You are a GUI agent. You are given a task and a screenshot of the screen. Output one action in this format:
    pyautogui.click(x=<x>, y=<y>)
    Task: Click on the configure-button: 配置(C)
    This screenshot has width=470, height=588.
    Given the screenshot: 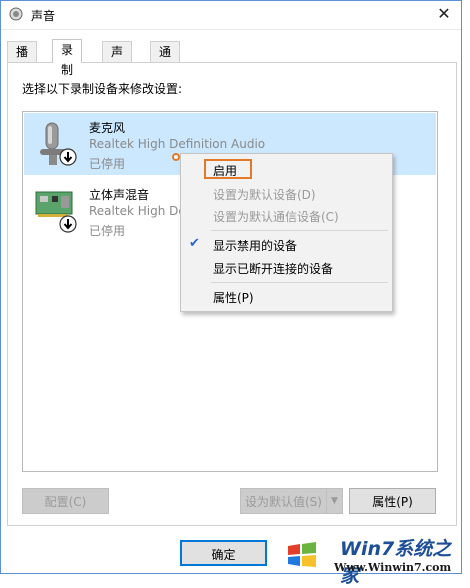 What is the action you would take?
    pyautogui.click(x=65, y=501)
    